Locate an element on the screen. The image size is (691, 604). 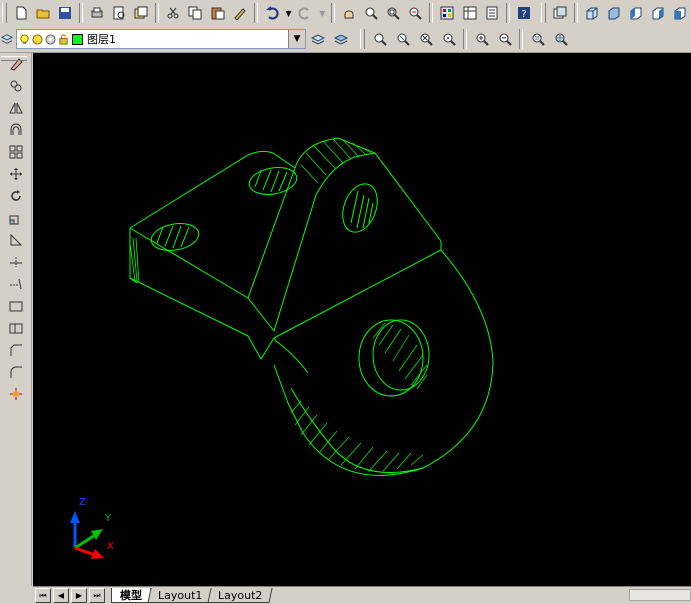
left-view-icon is located at coordinates (636, 13).